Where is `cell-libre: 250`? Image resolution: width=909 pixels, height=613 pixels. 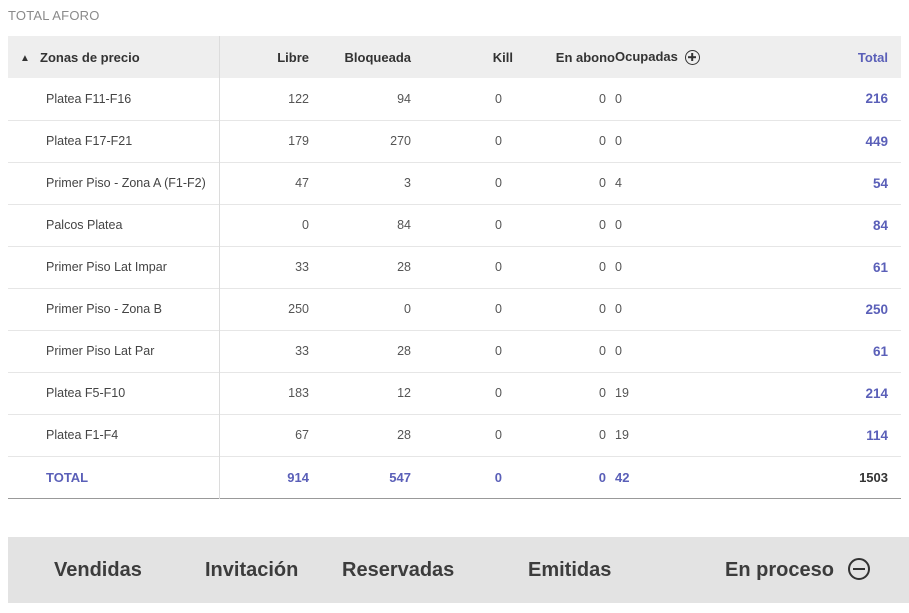 cell-libre: 250 is located at coordinates (298, 309).